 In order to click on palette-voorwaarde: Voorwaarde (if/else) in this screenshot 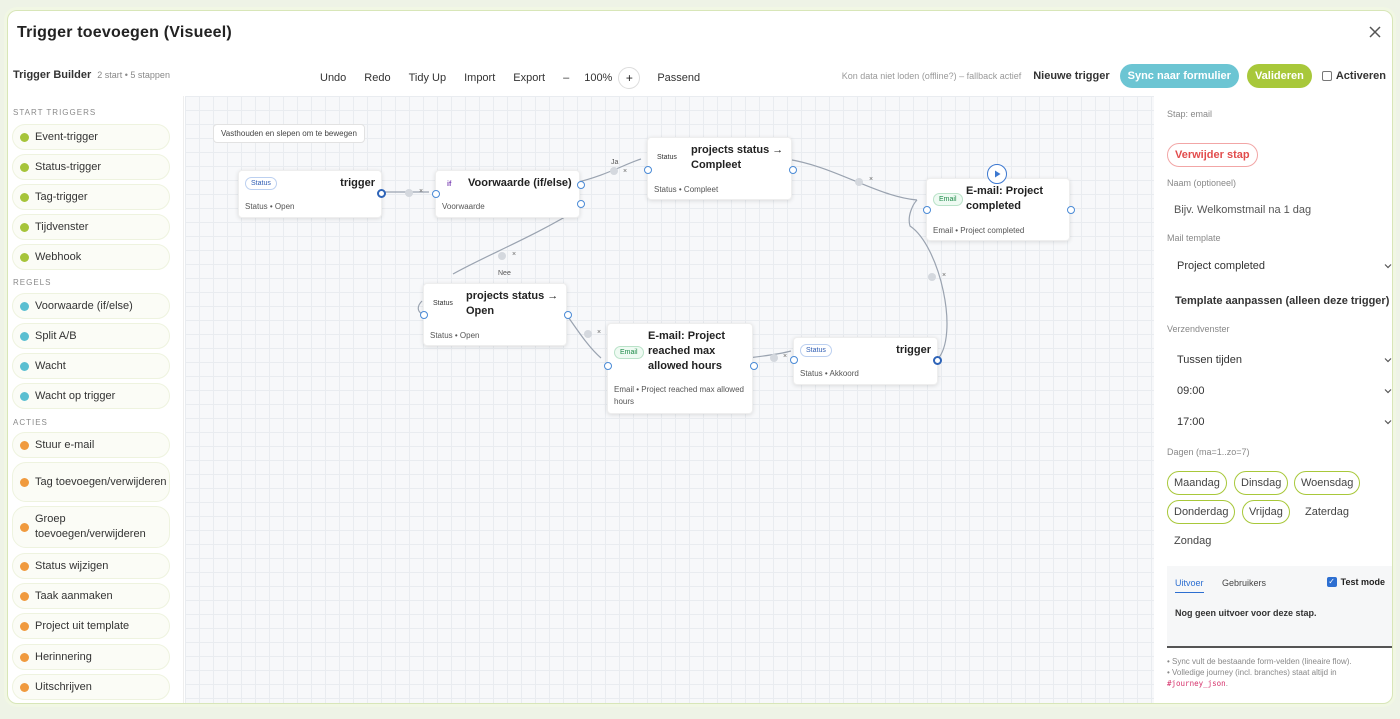, I will do `click(91, 306)`.